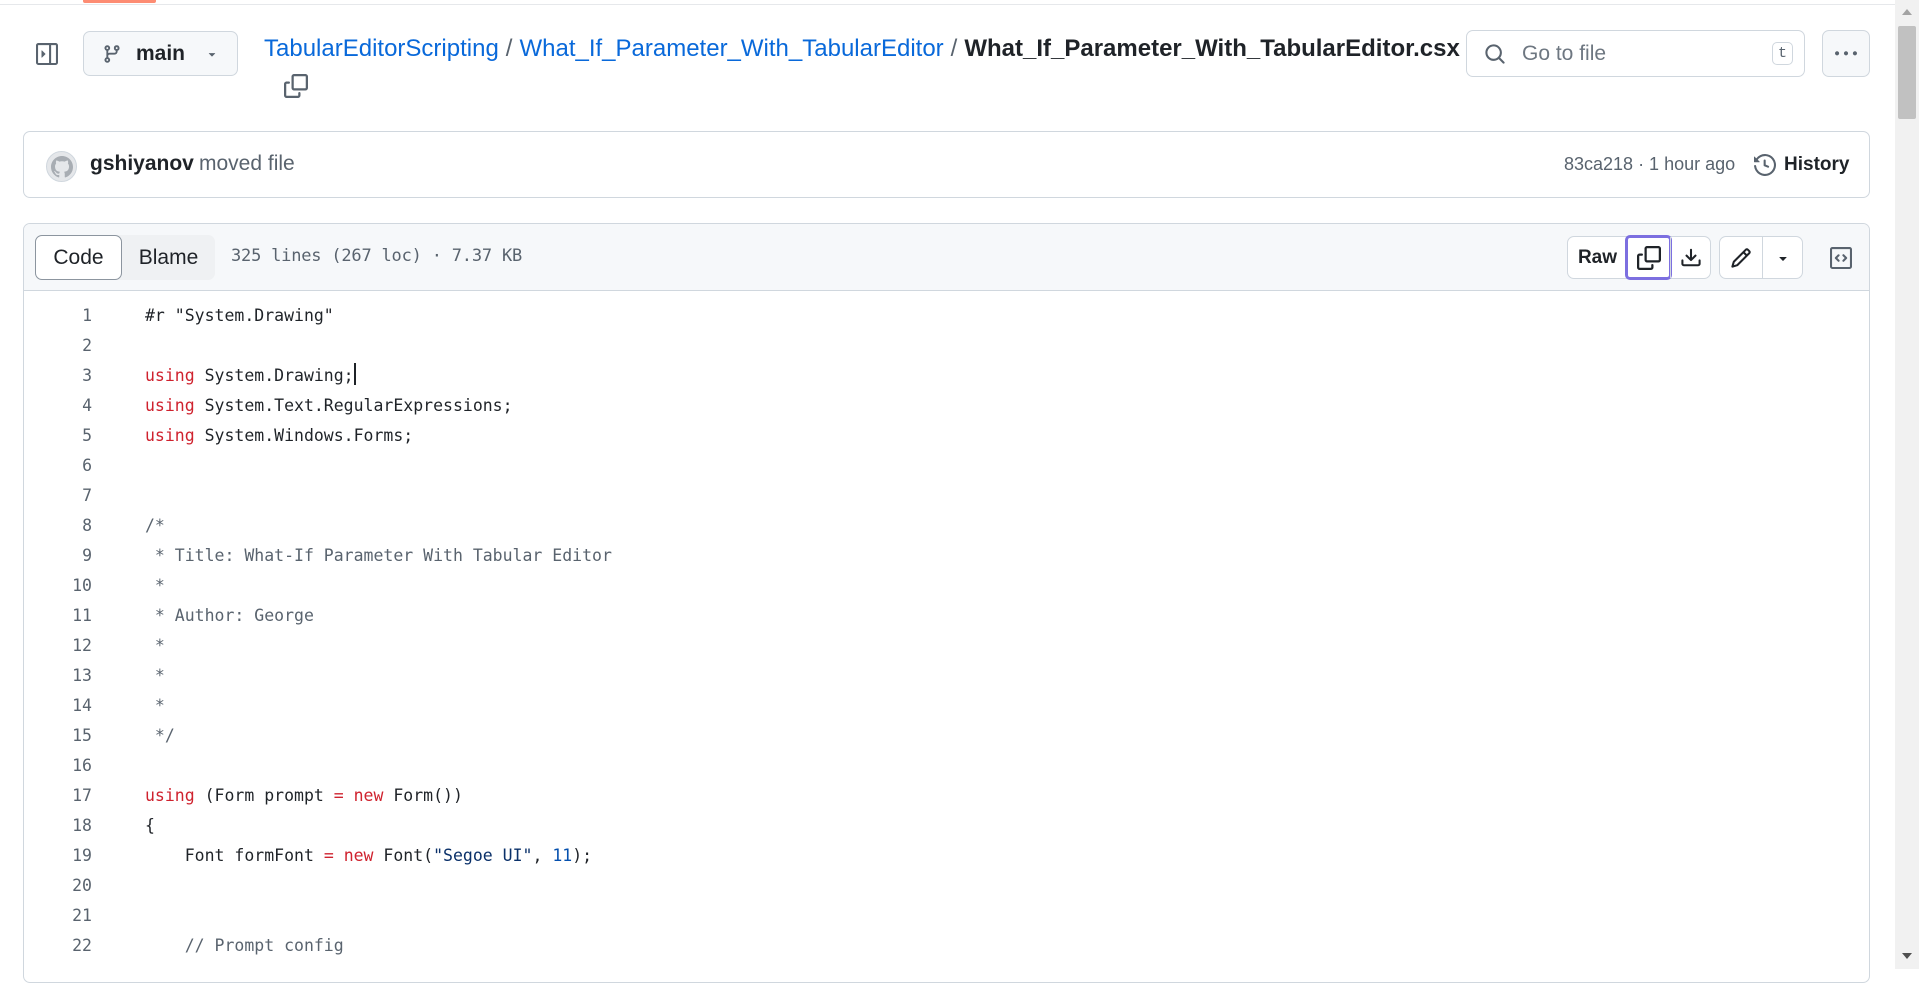 The image size is (1919, 983). What do you see at coordinates (946, 496) in the screenshot?
I see `code-line: 7` at bounding box center [946, 496].